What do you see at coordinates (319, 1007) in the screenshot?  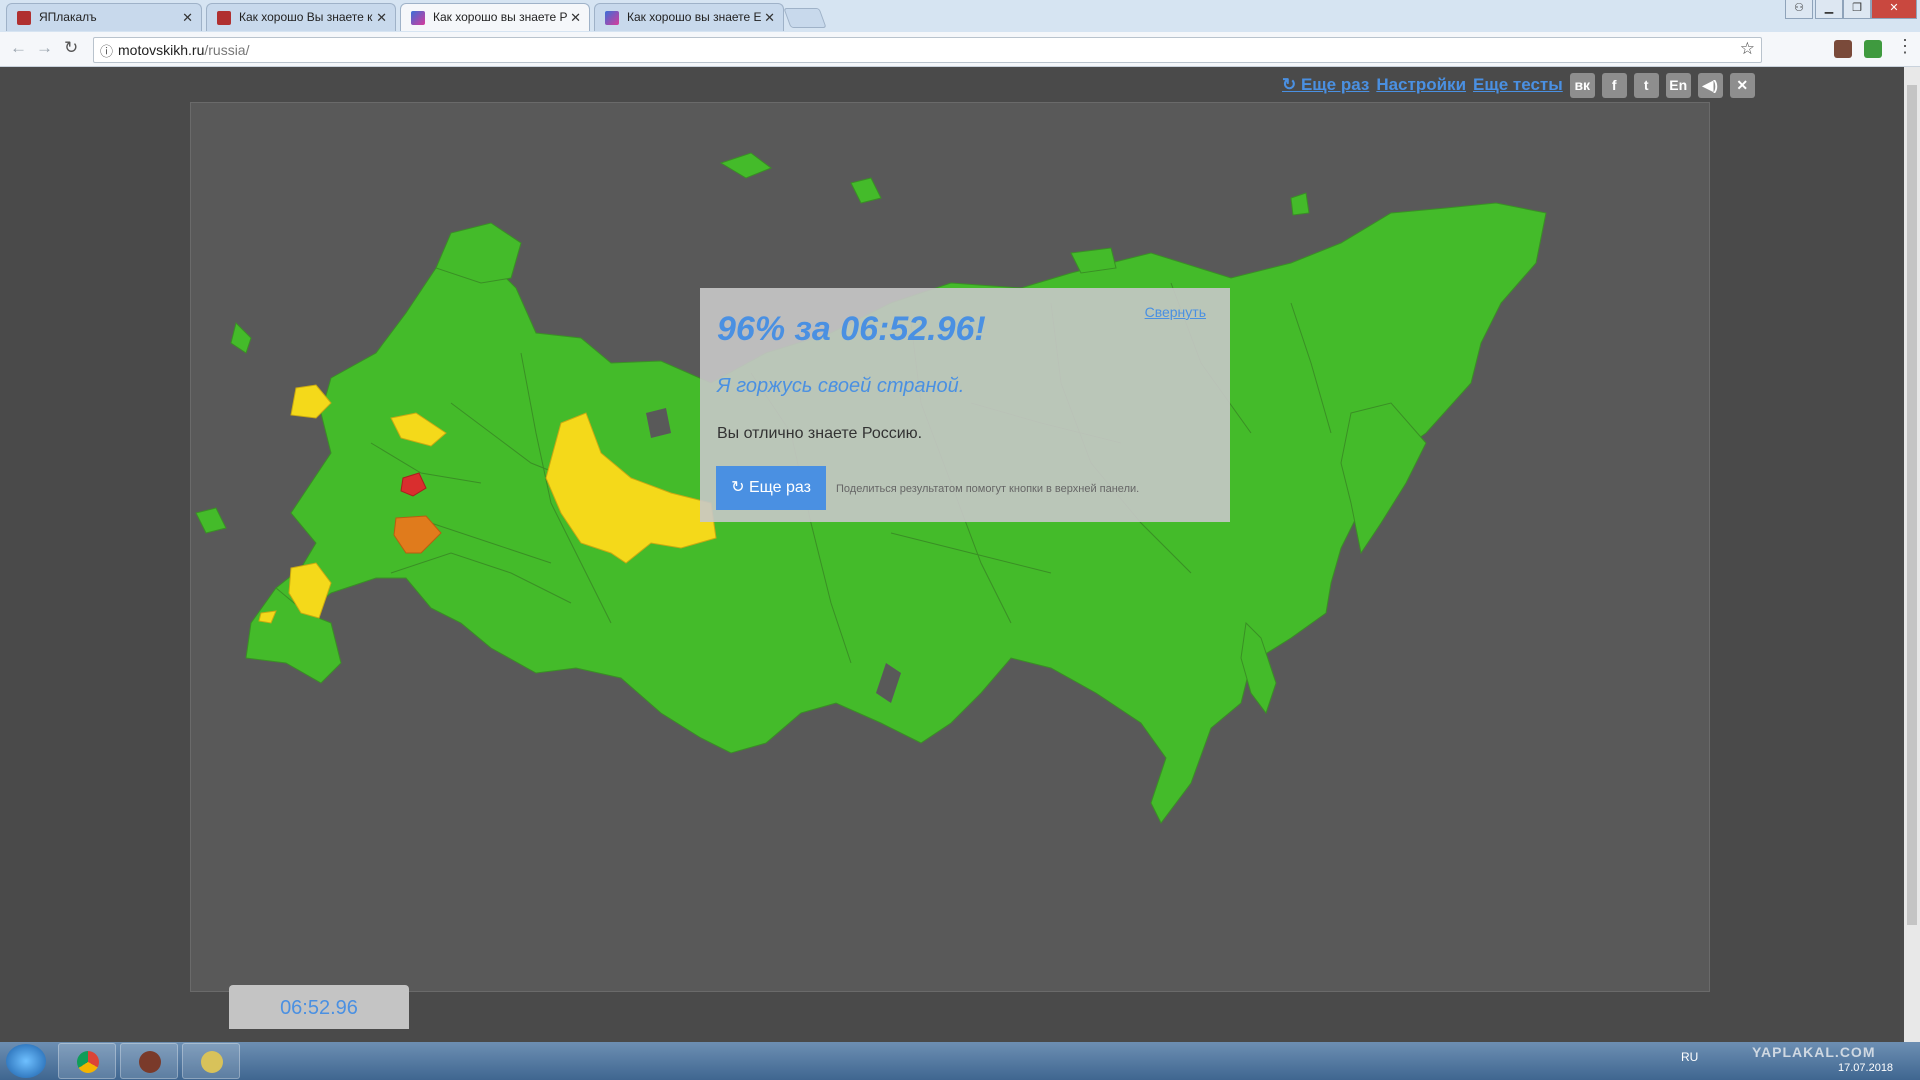 I see `timer-display: 06:52.96` at bounding box center [319, 1007].